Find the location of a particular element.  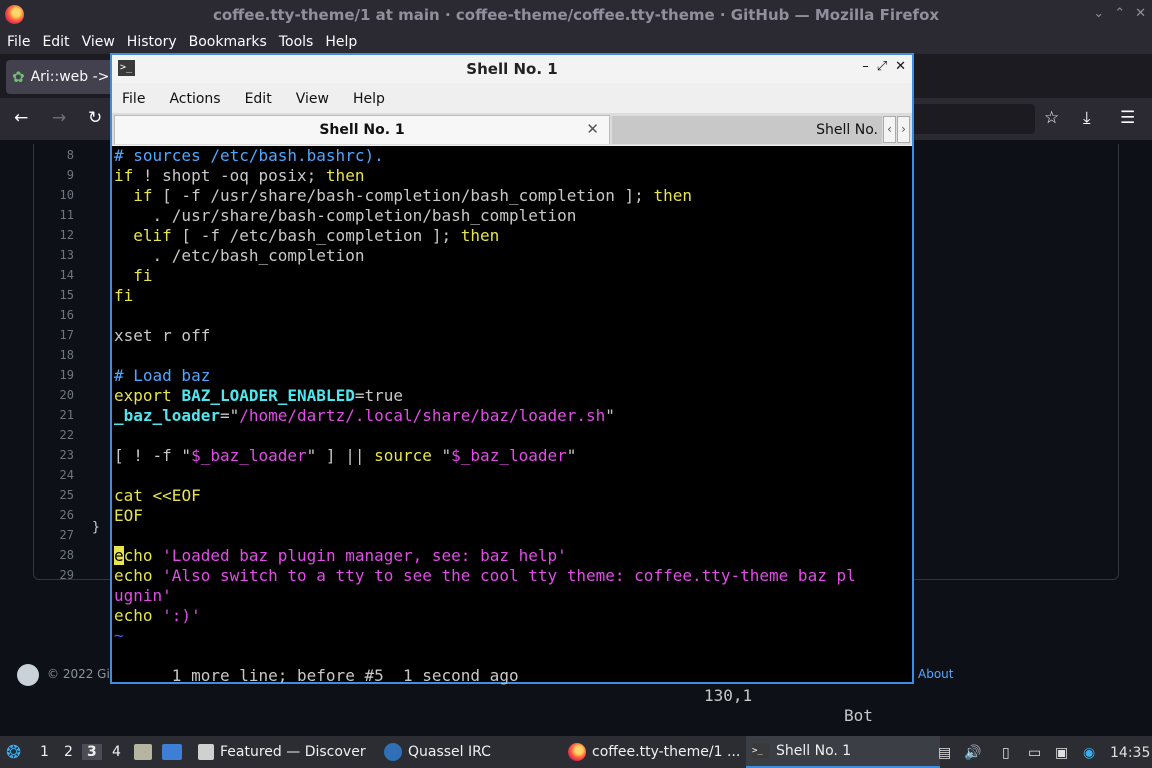

discover-icon is located at coordinates (206, 752).